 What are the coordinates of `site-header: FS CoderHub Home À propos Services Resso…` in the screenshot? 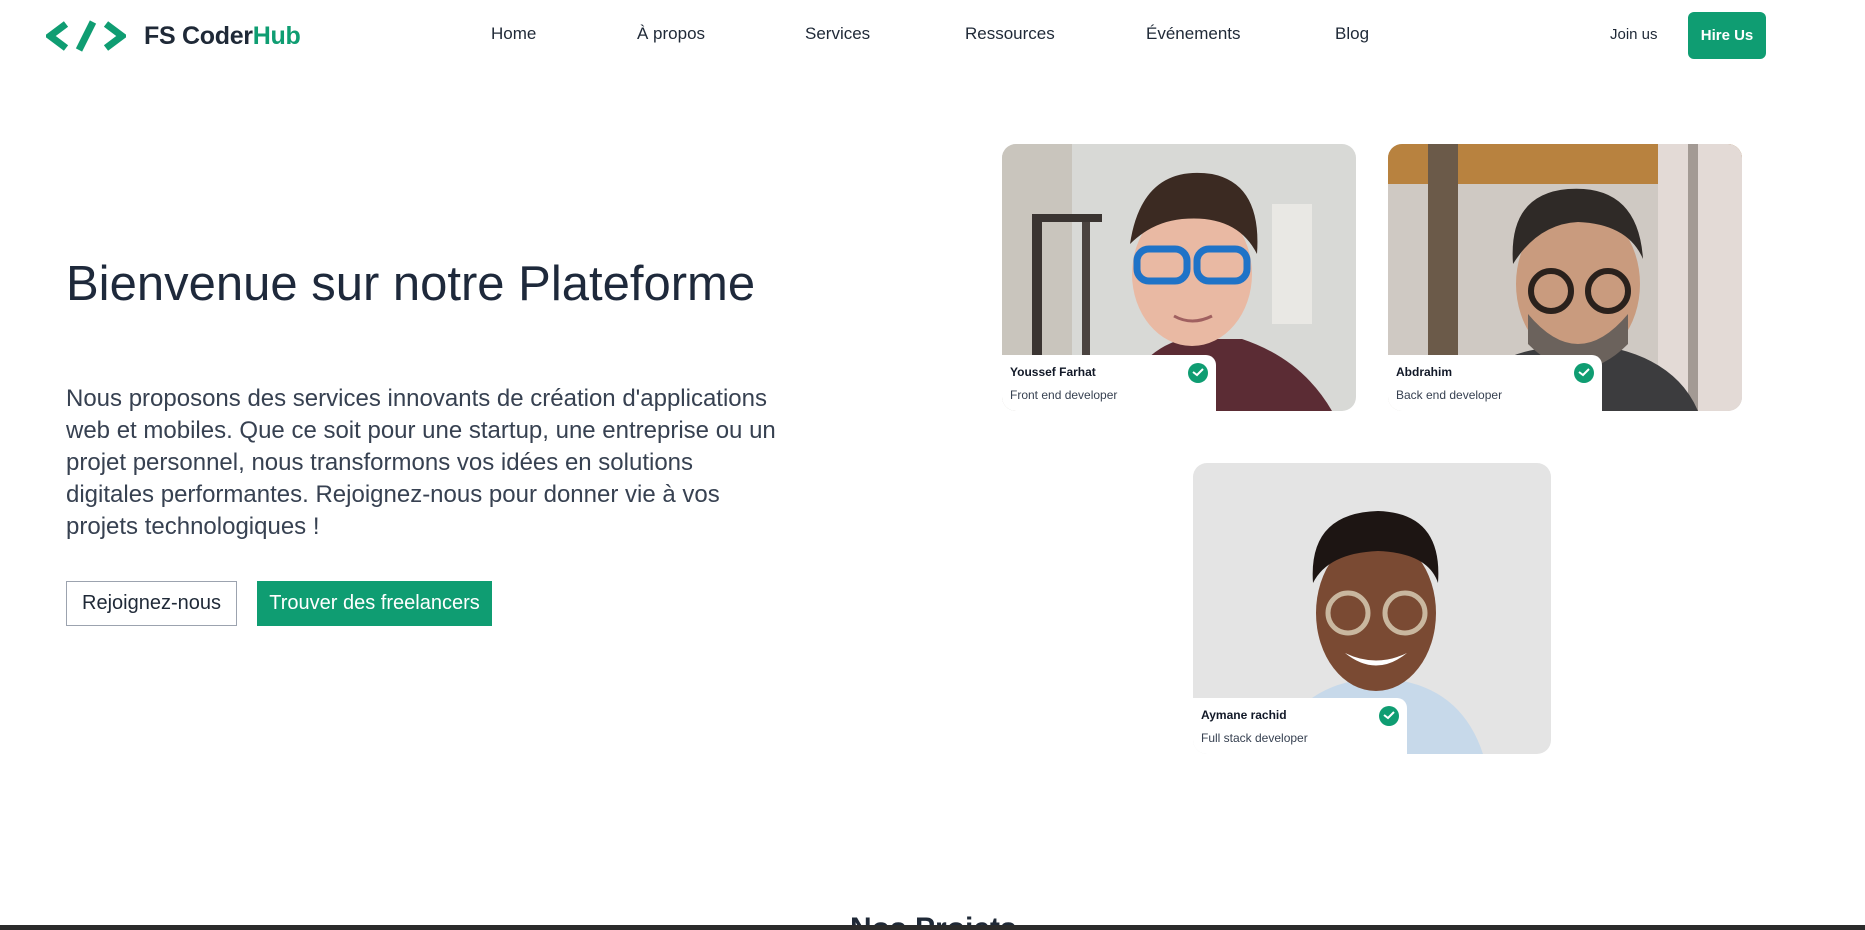 It's located at (932, 36).